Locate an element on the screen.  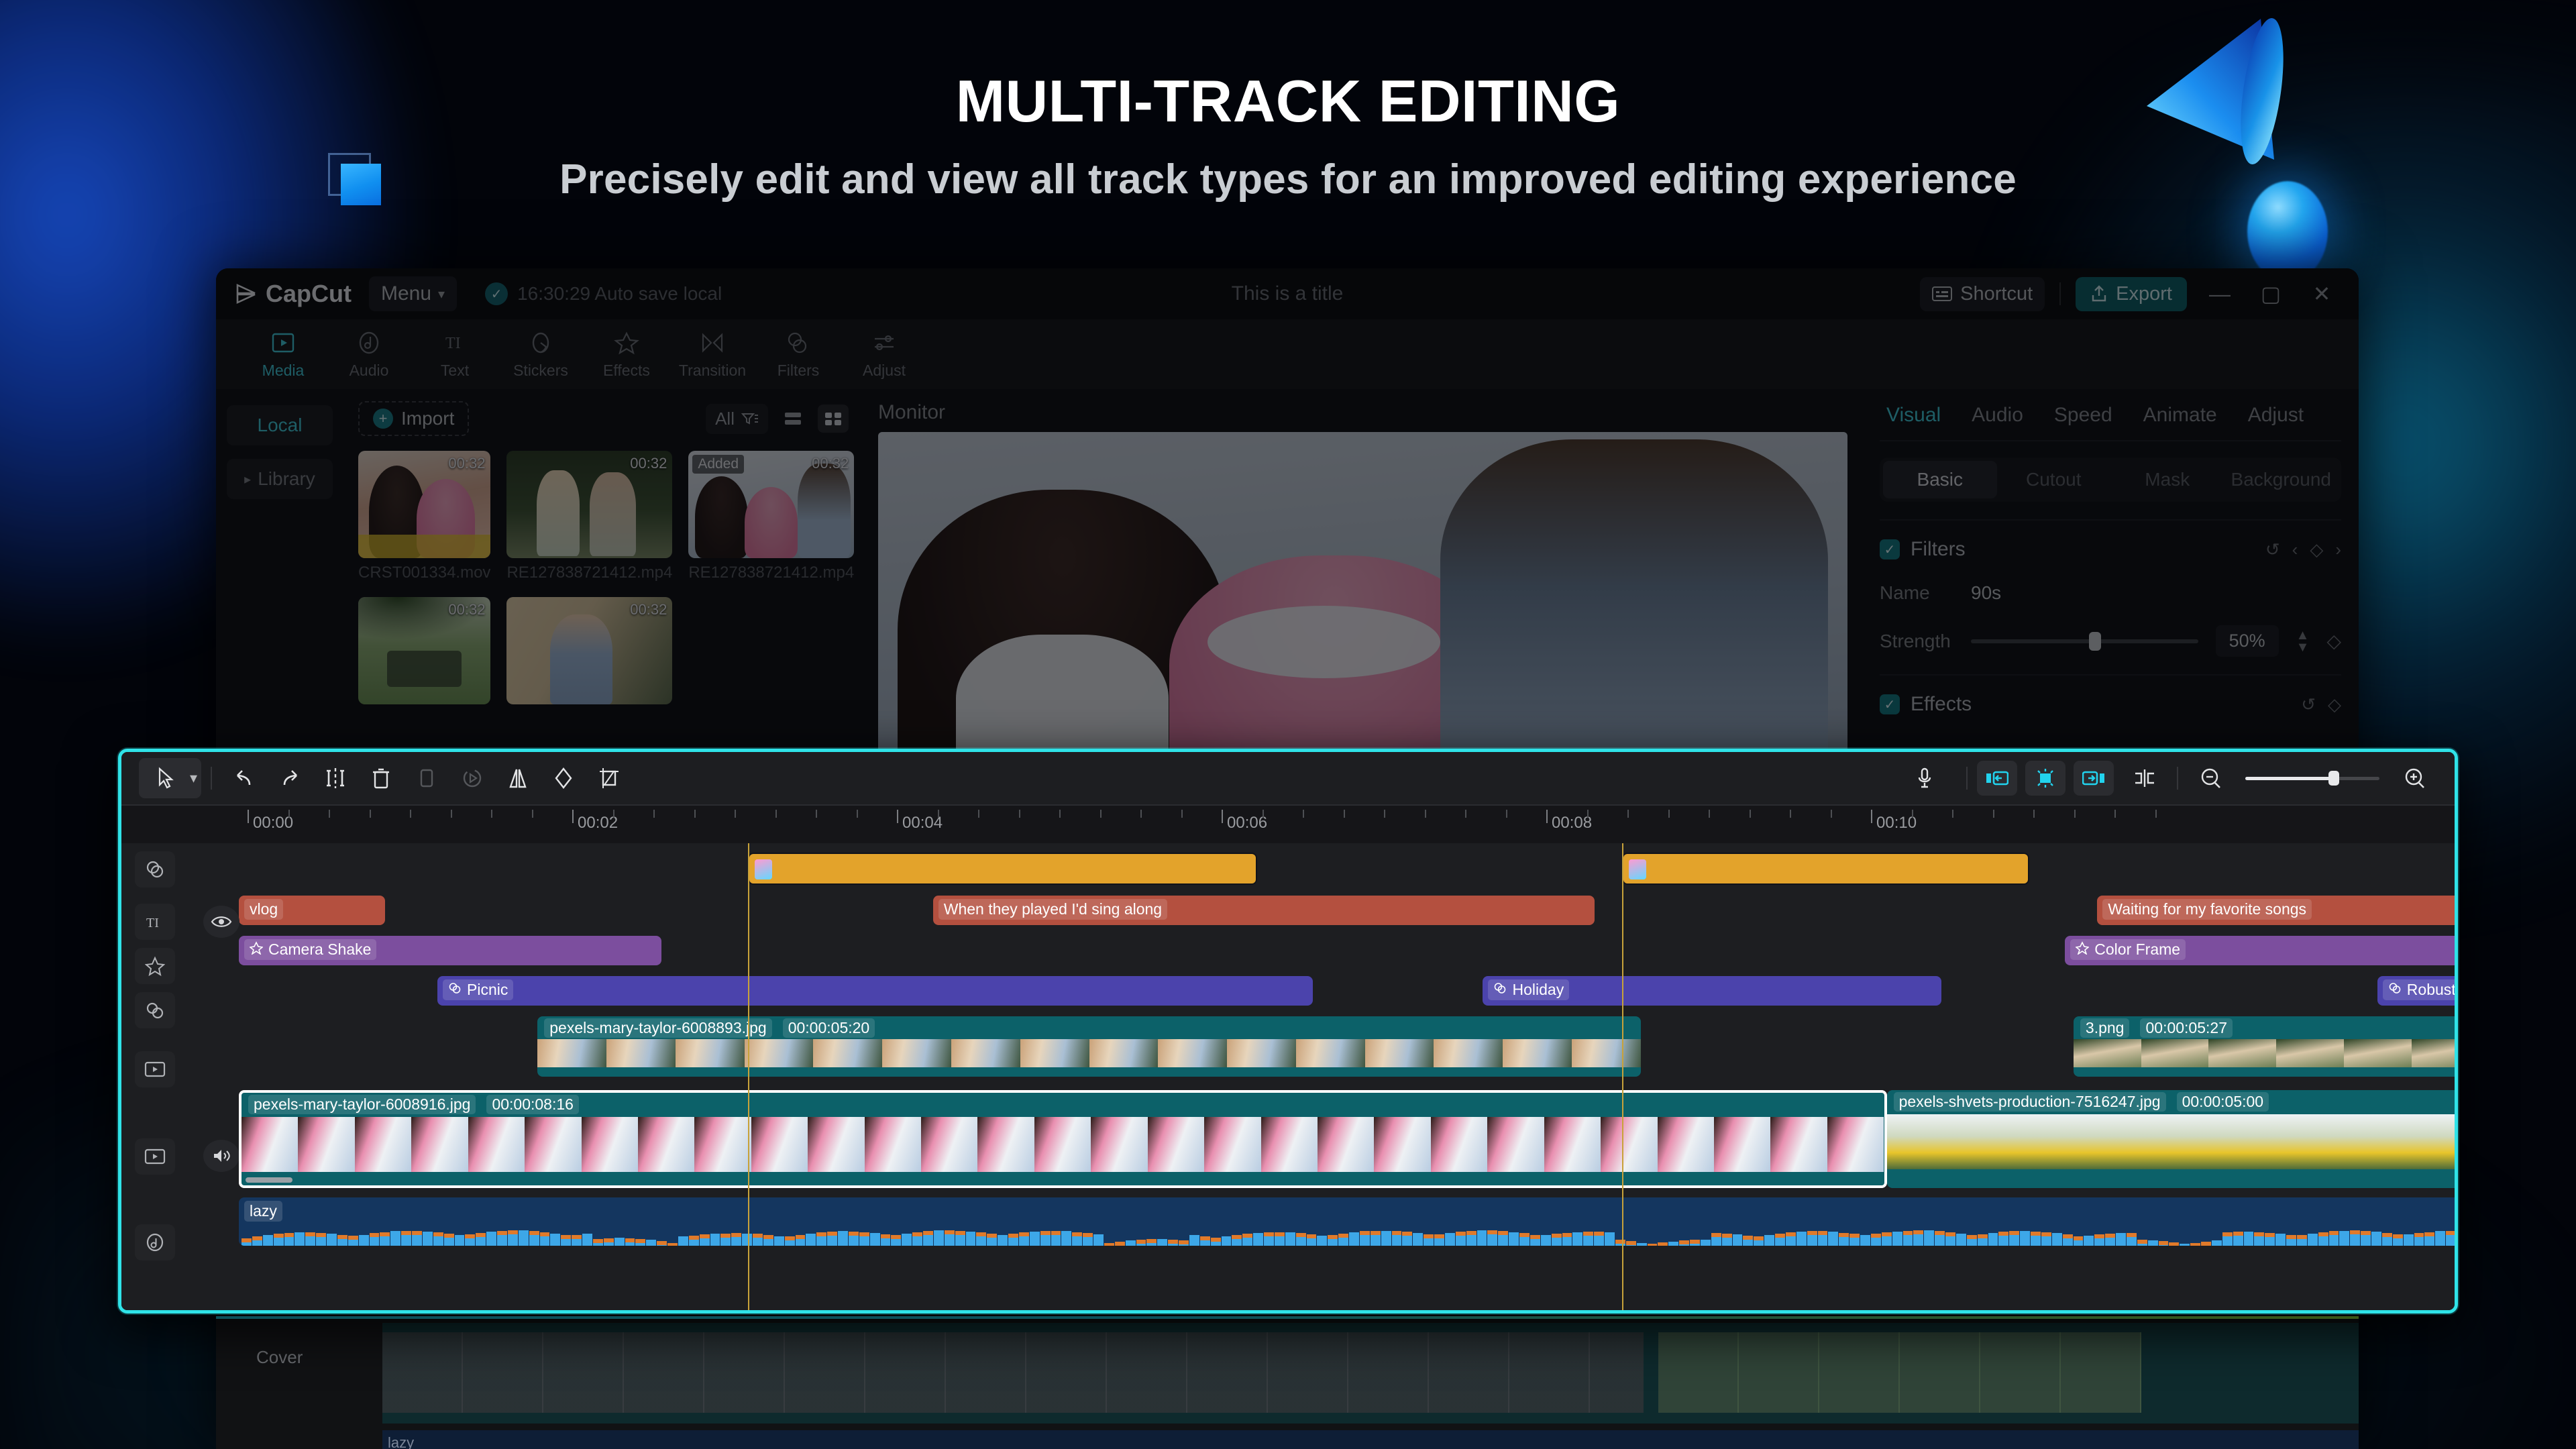
tab-visual: Visual is located at coordinates (1913, 415).